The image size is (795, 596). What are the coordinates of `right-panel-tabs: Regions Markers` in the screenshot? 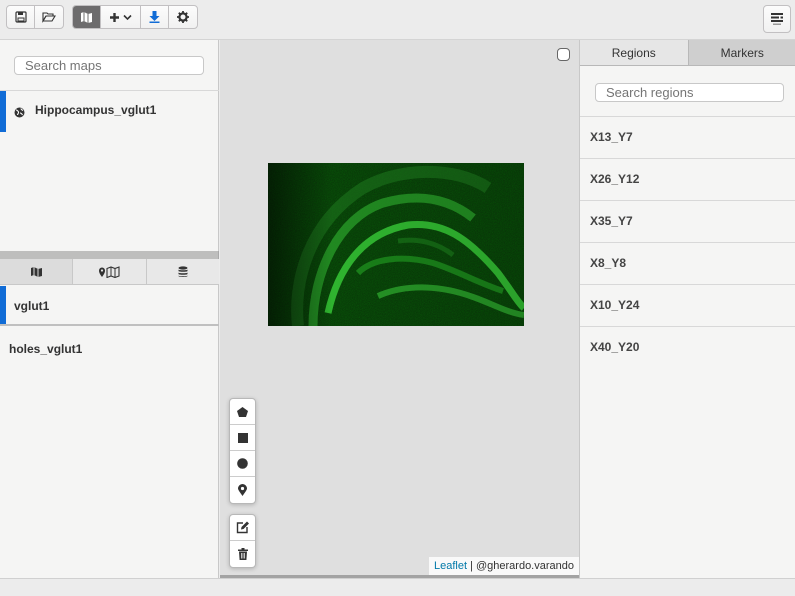 It's located at (687, 53).